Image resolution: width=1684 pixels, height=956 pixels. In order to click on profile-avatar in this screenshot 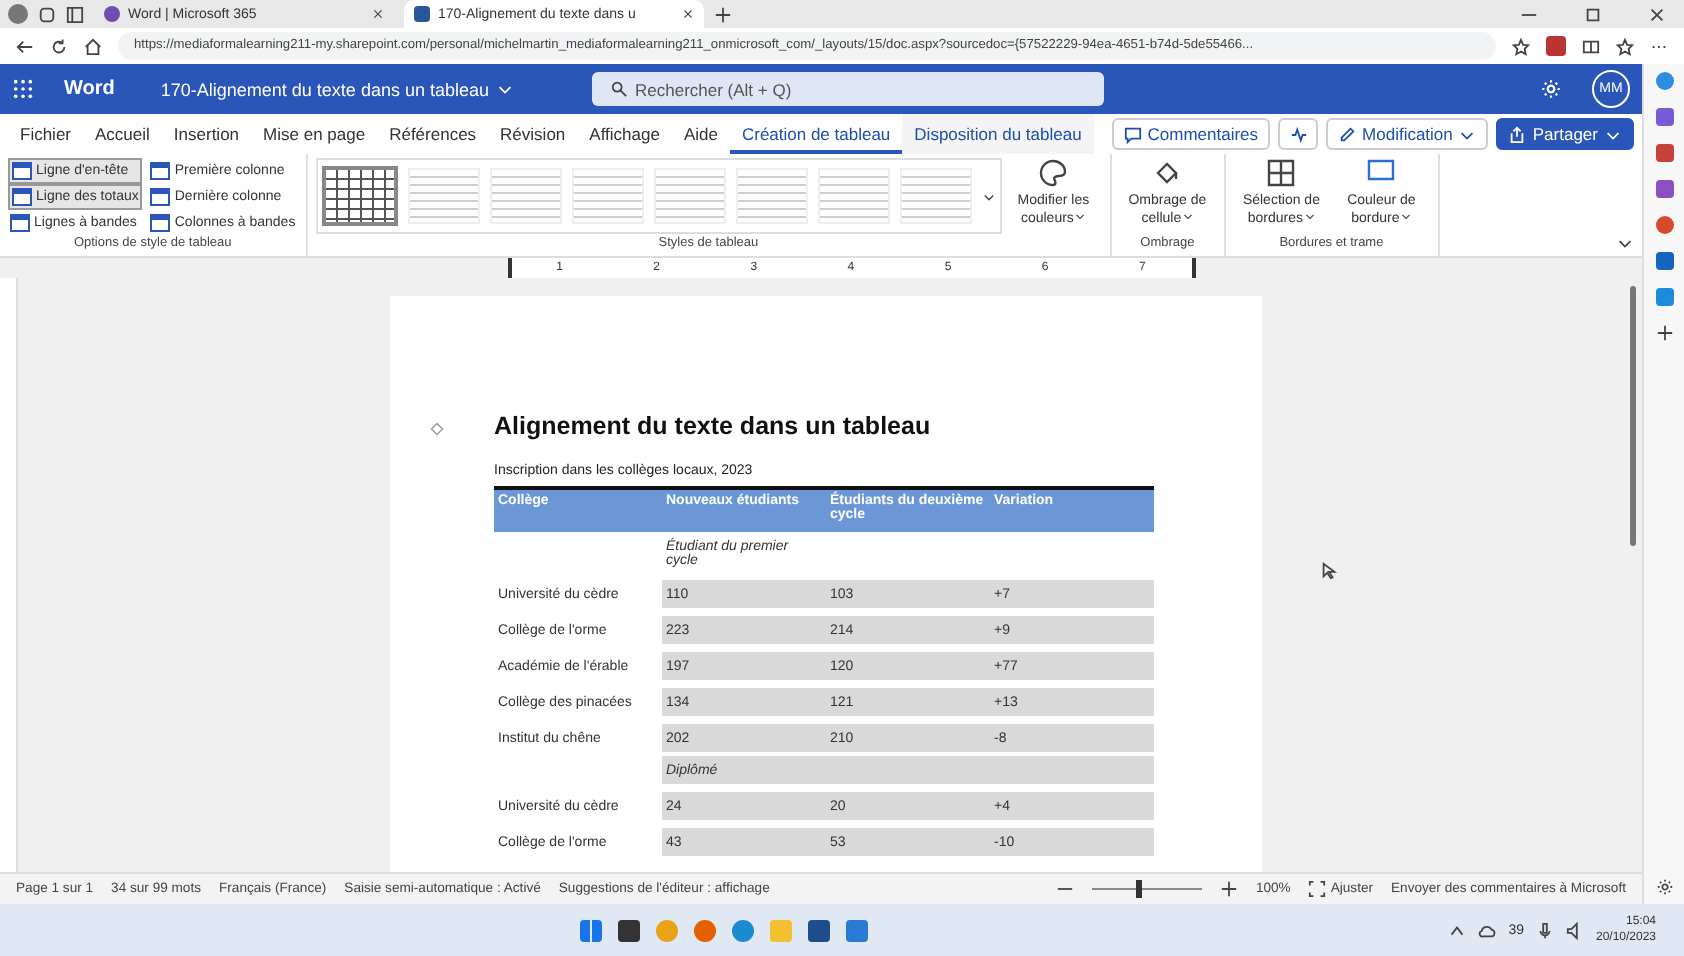, I will do `click(18, 14)`.